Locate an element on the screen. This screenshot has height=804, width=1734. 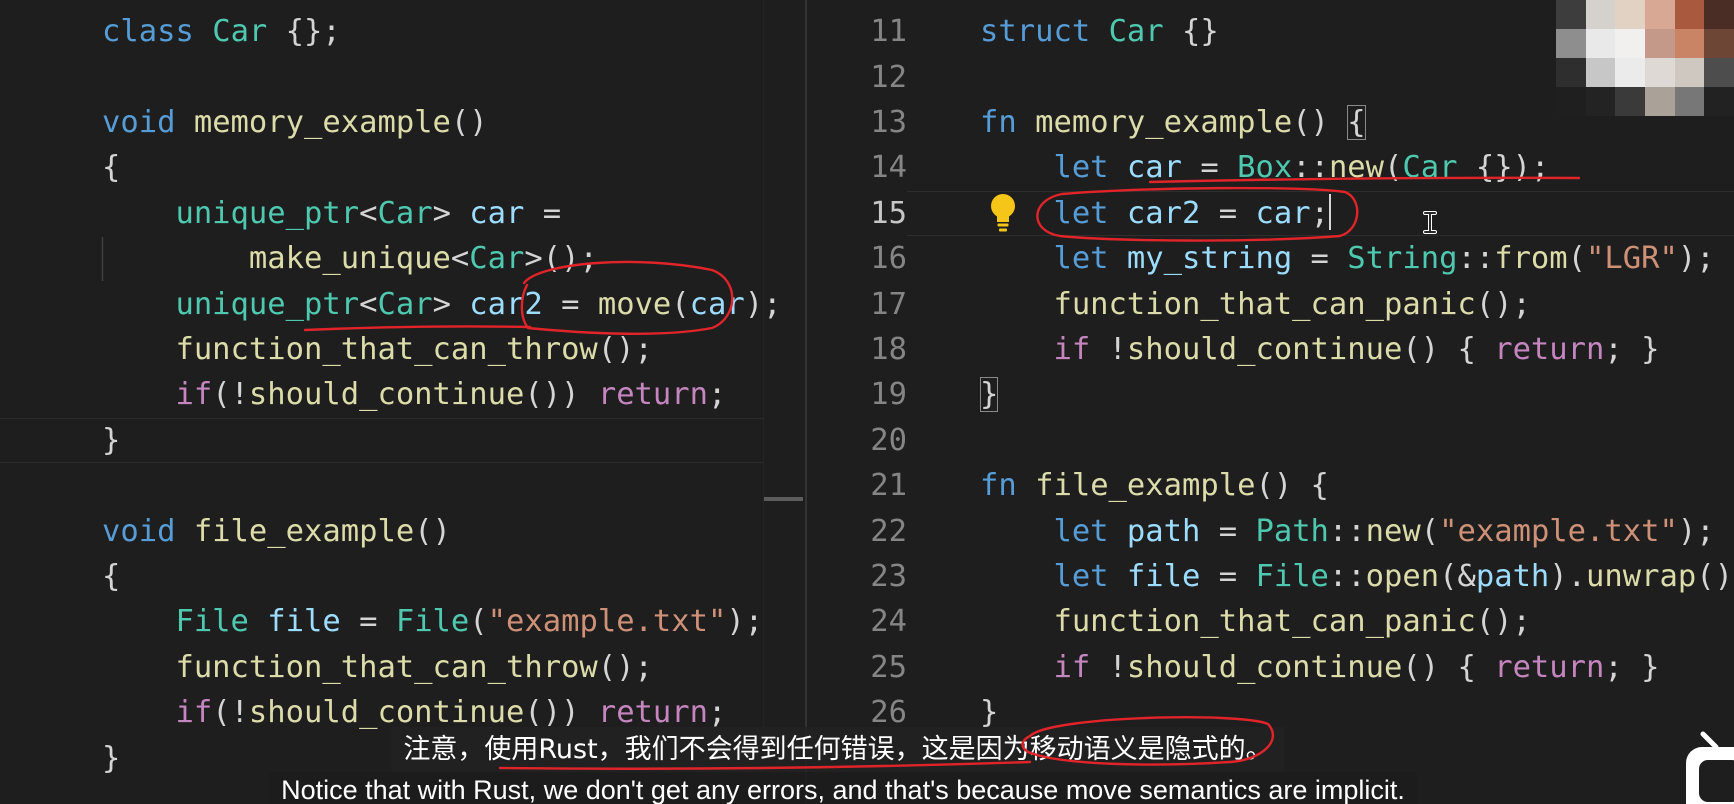
code-line: 25 if !should_continue() { return; } is located at coordinates (1270, 667).